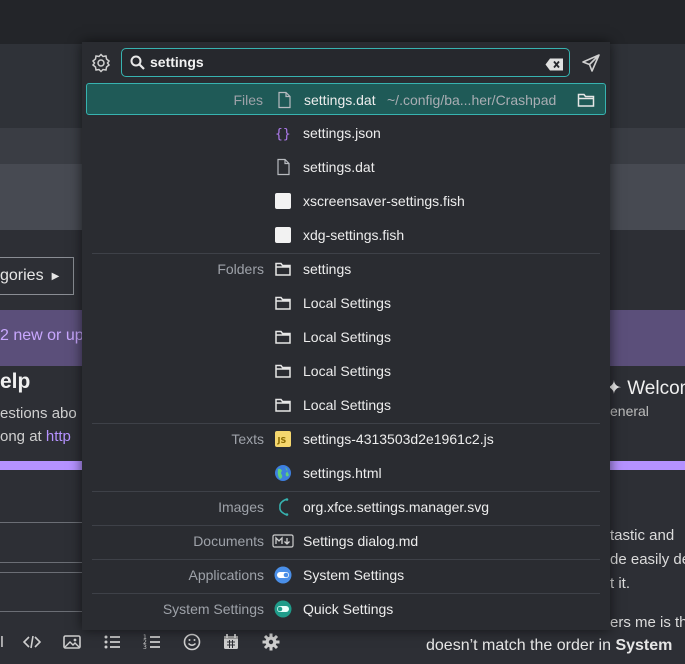  I want to click on quick-settings-icon, so click(283, 609).